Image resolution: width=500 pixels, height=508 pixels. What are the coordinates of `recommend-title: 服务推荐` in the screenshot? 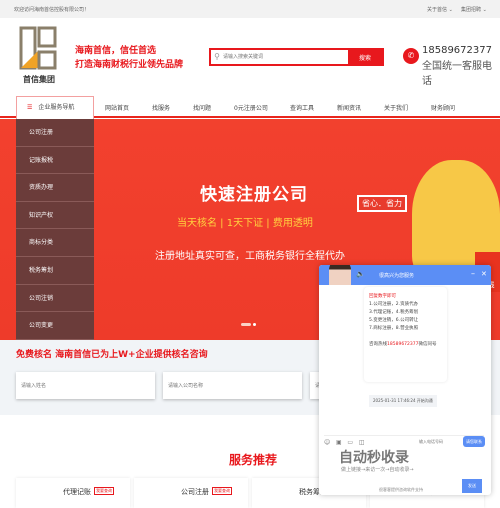 It's located at (253, 460).